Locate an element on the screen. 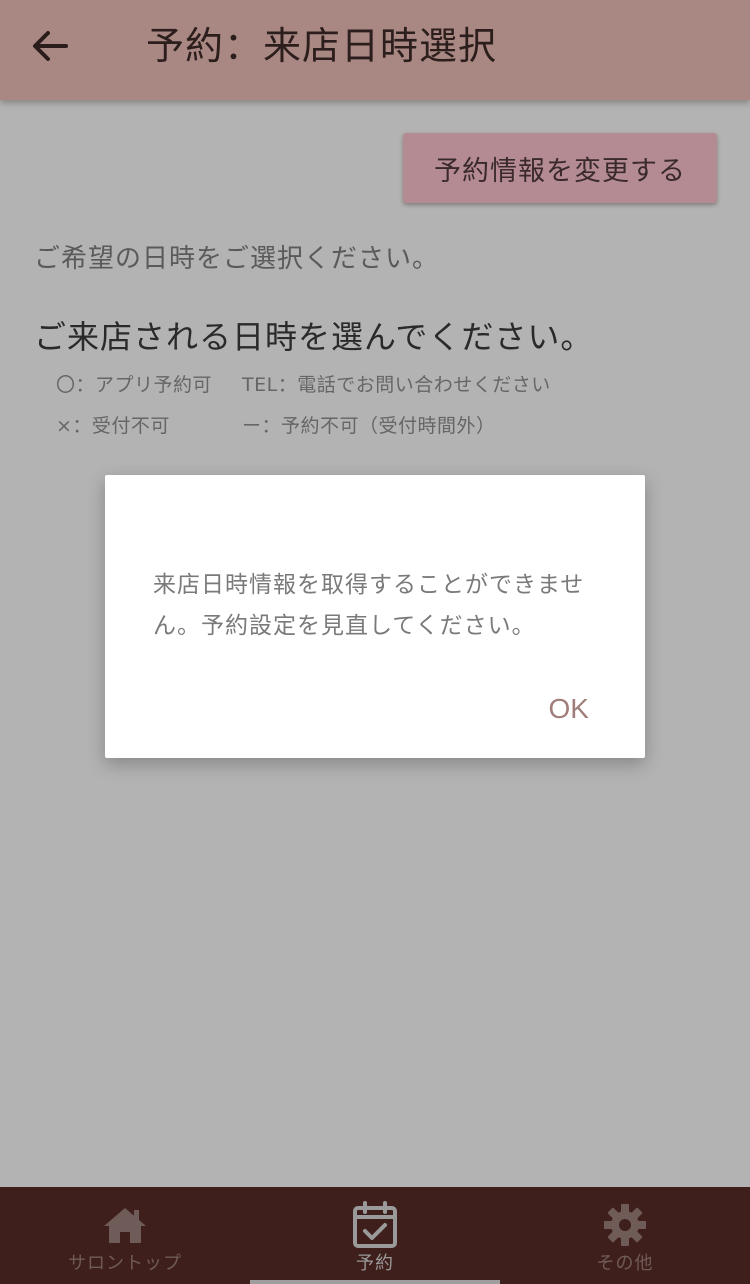  bottom-nav: サロントップ 予約 その他 is located at coordinates (375, 1235).